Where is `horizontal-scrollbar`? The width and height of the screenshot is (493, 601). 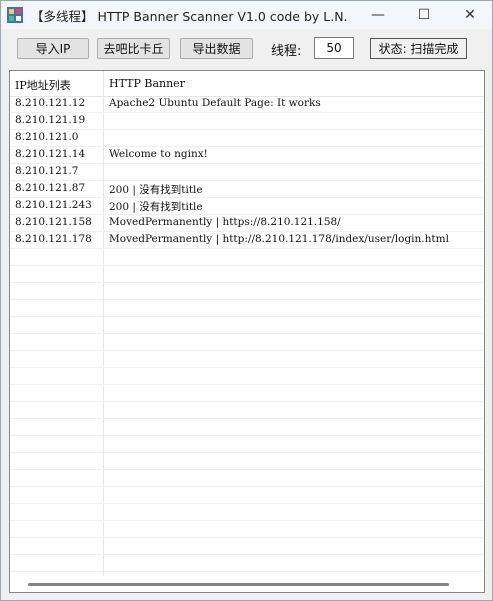 horizontal-scrollbar is located at coordinates (247, 584).